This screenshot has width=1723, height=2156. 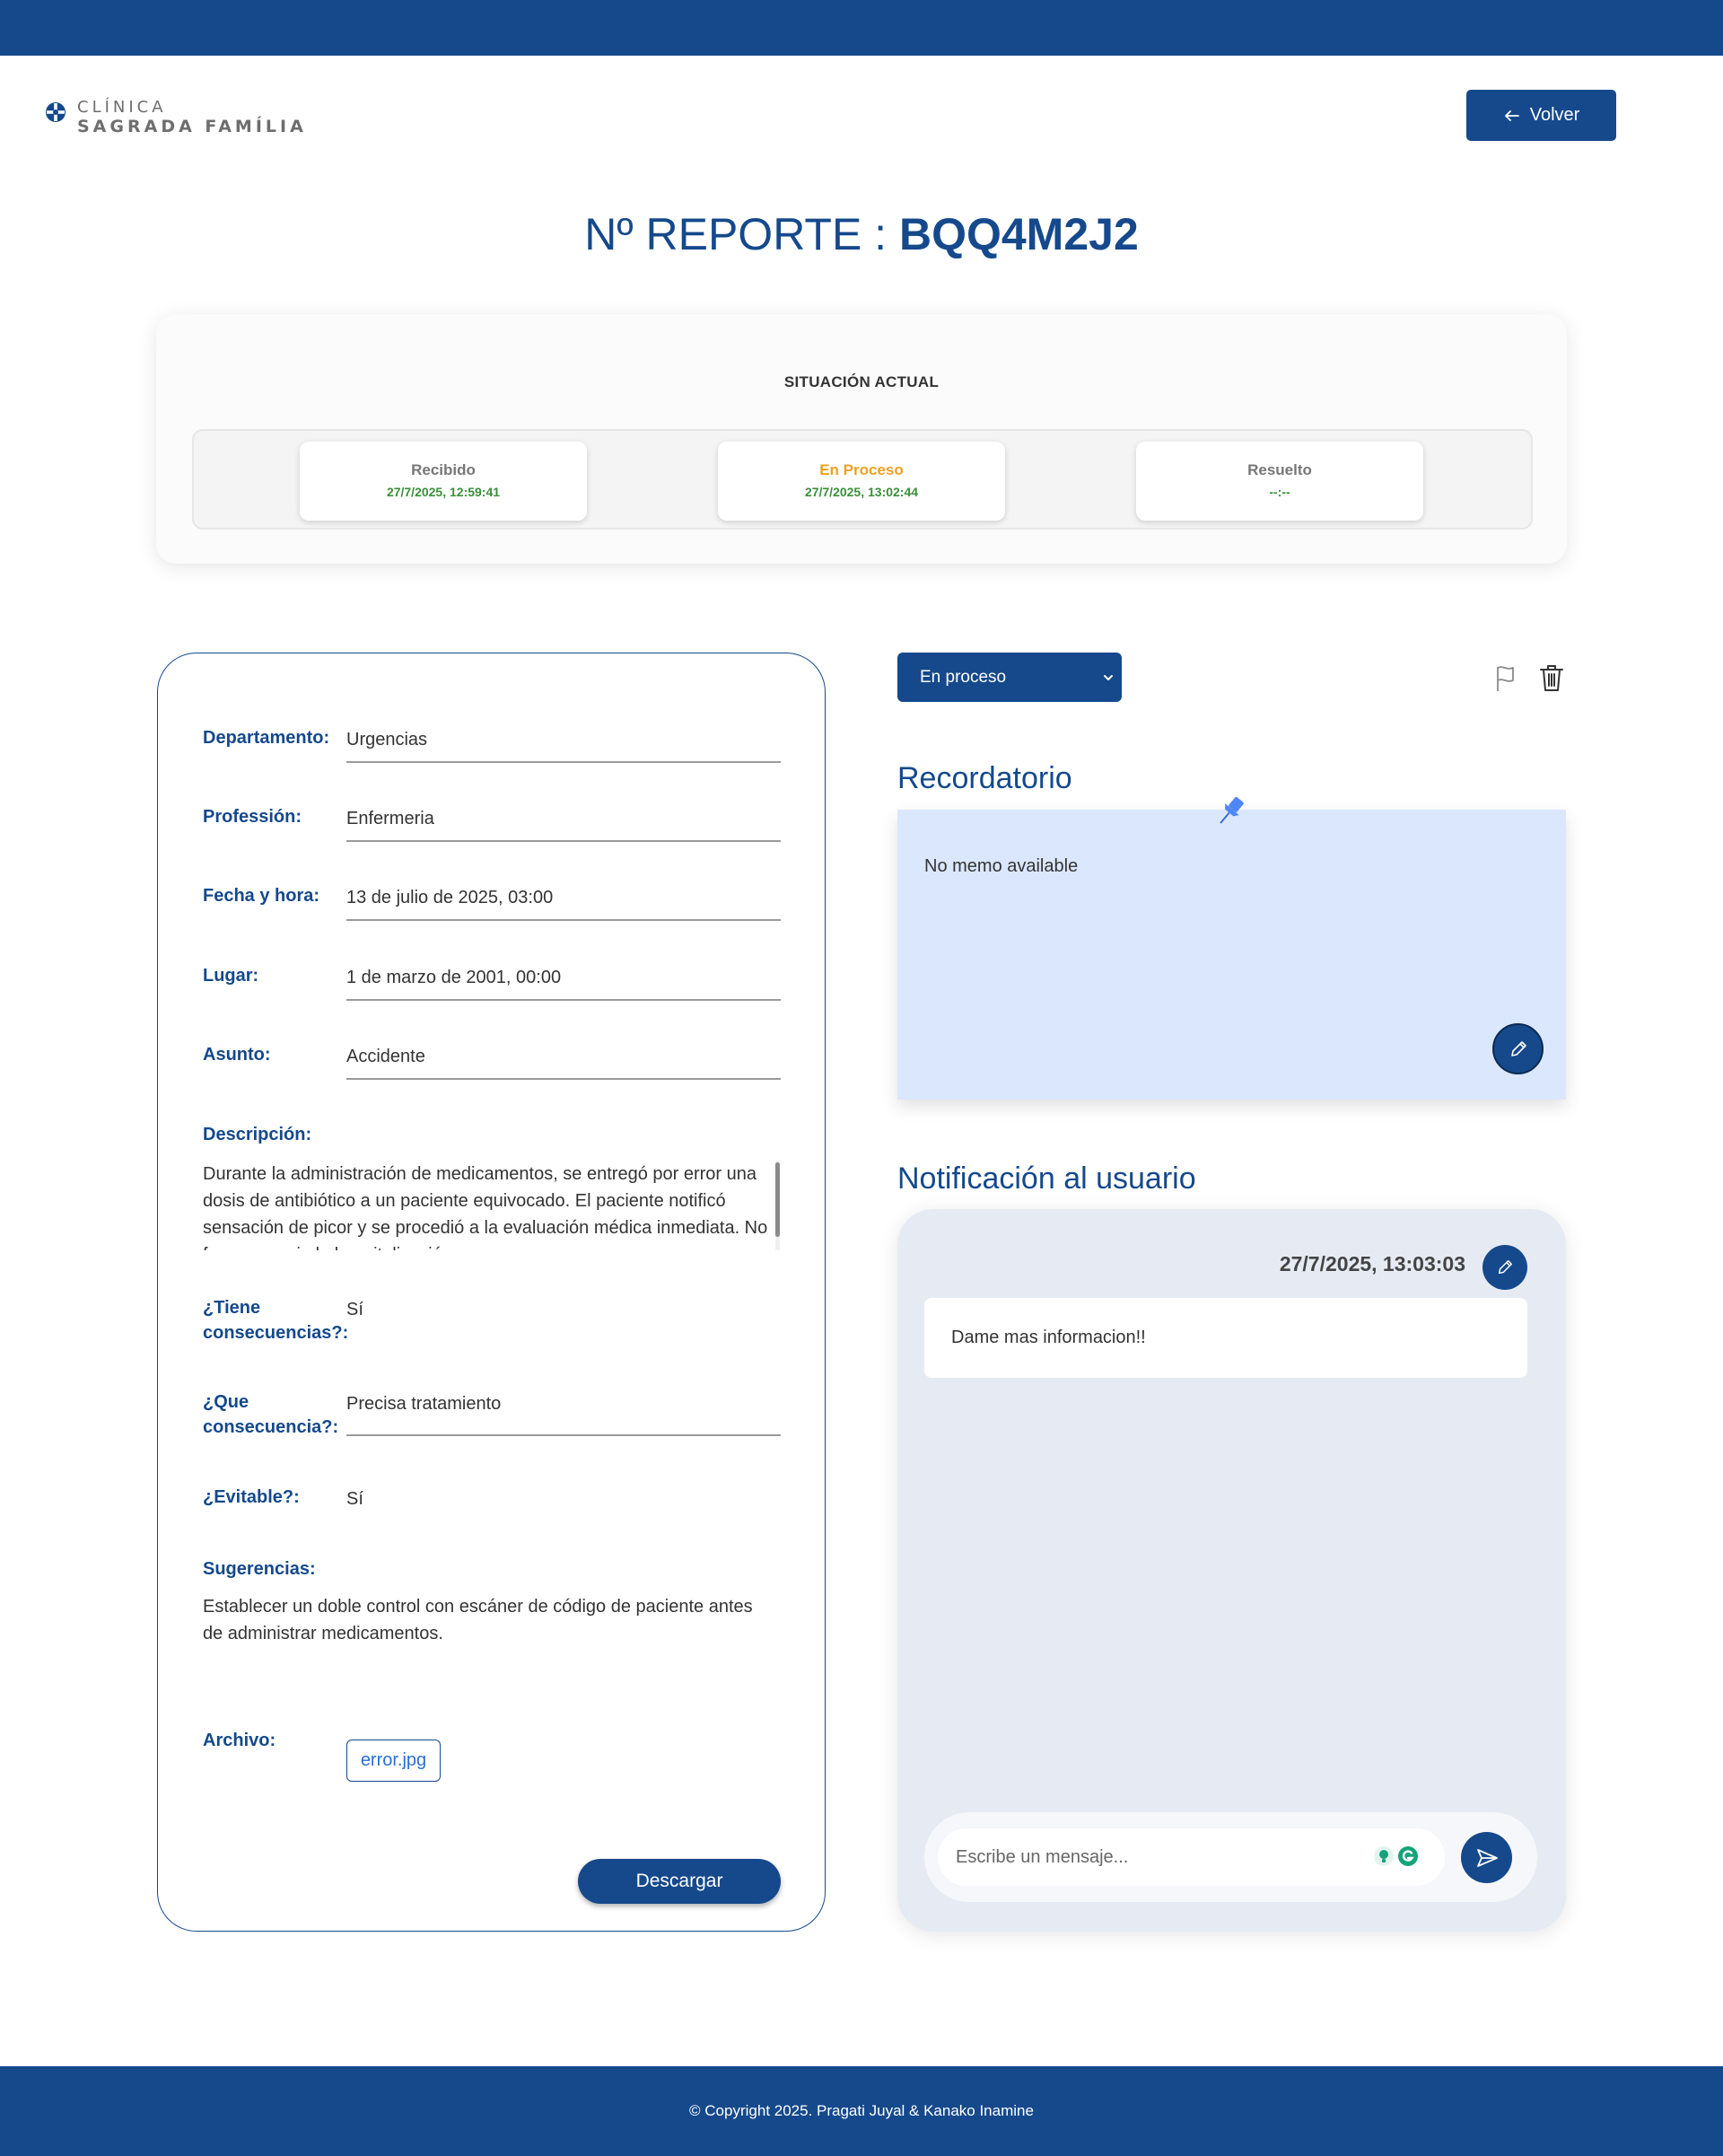 I want to click on status-step-date: 27/7/2025, 12:59:41, so click(x=443, y=492).